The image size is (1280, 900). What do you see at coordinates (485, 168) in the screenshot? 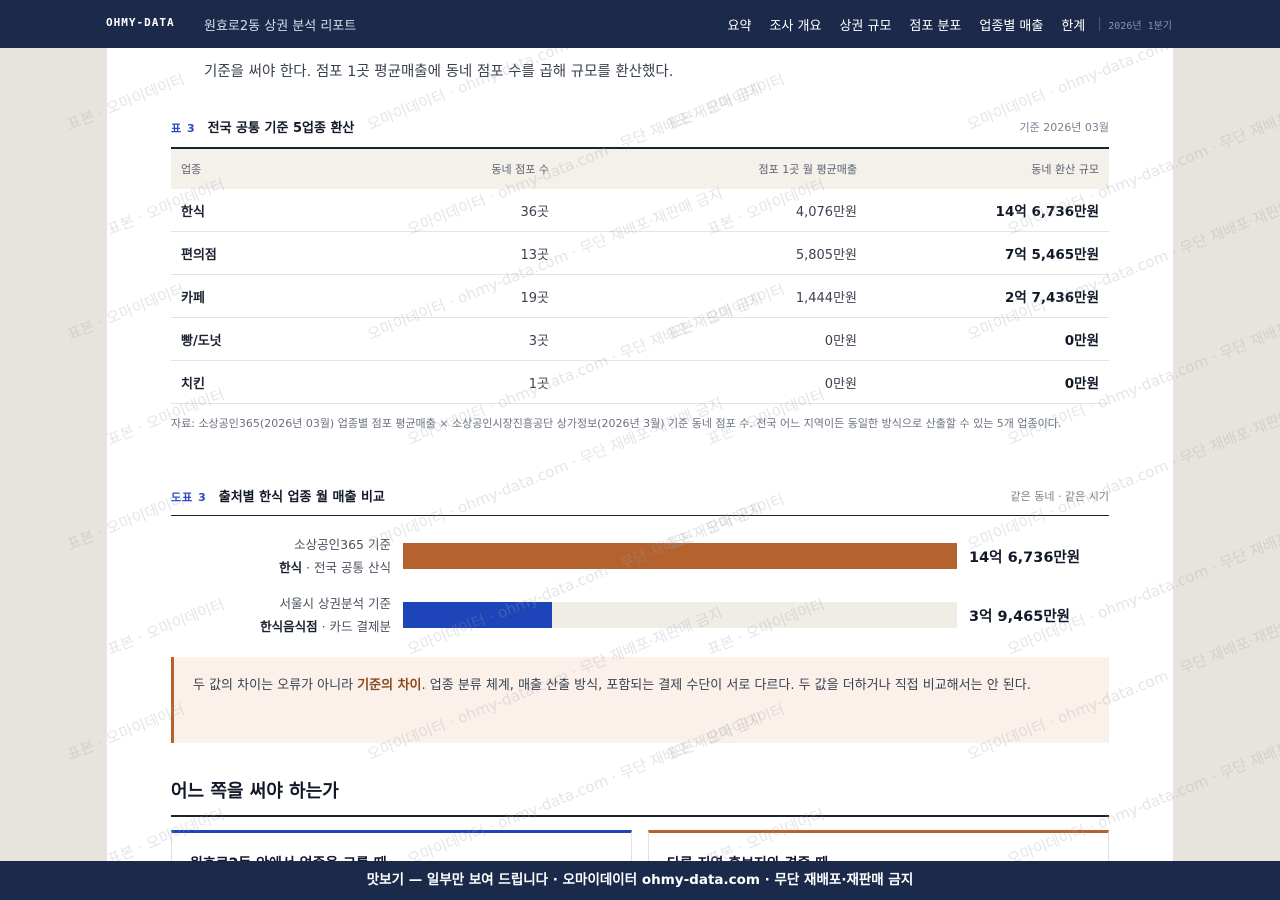
I see `col-header-store-count: 동네 점포 수` at bounding box center [485, 168].